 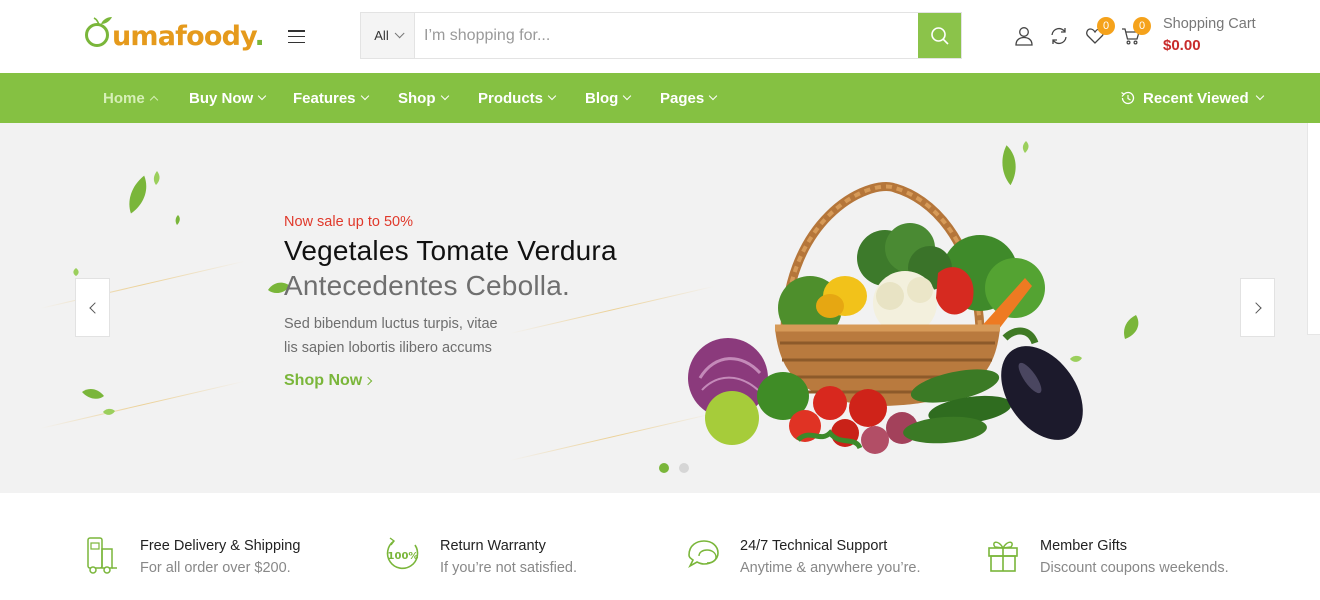 I want to click on nav-item-blog: Blog, so click(x=608, y=98).